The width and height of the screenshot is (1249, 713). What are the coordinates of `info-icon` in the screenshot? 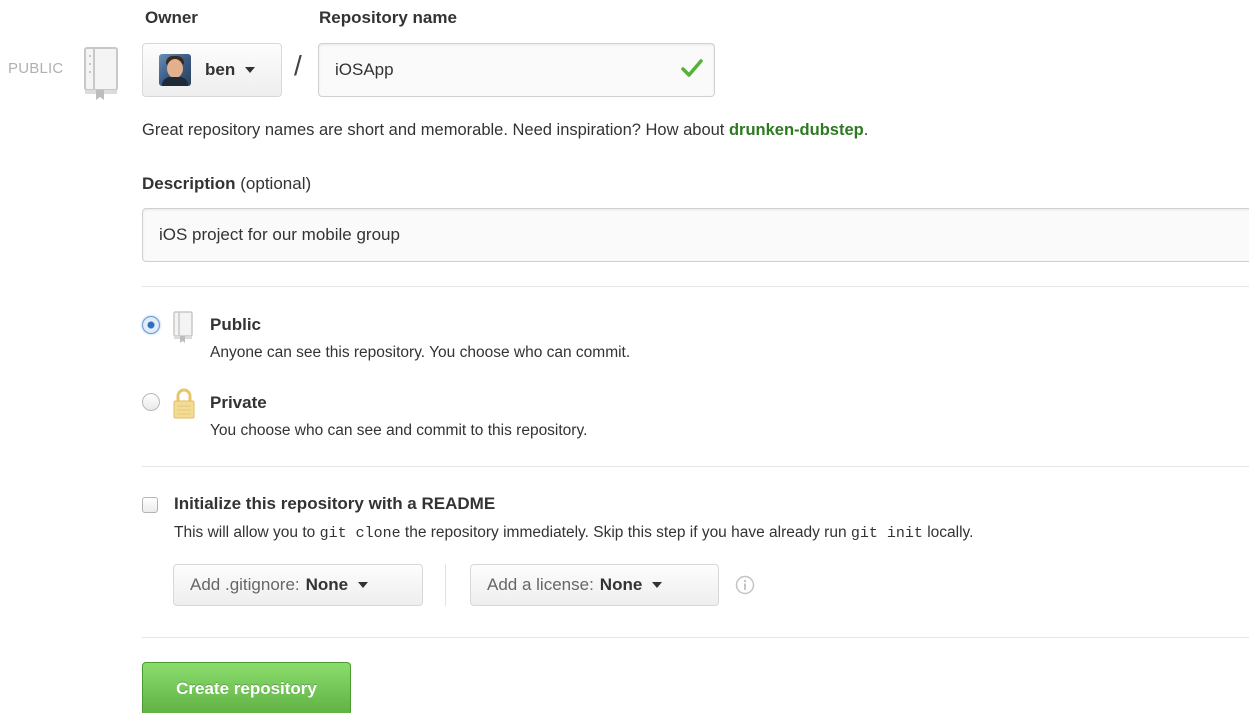 It's located at (745, 585).